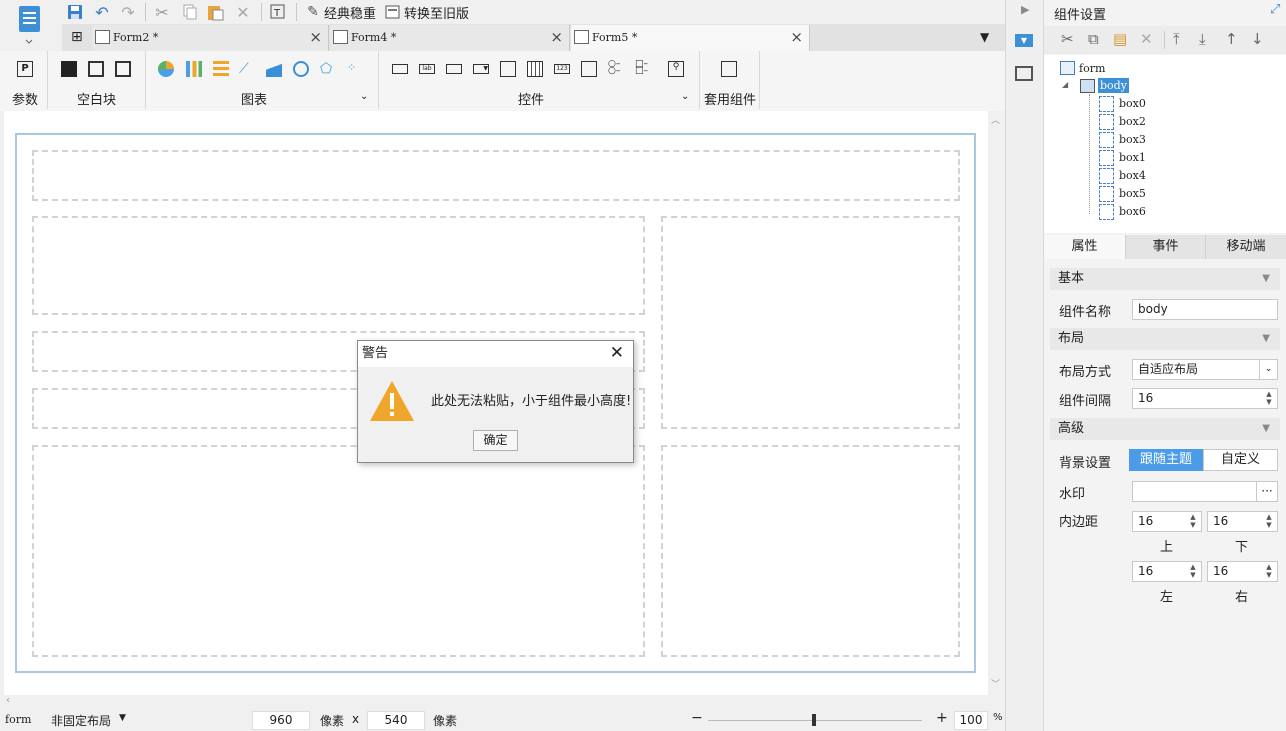 The height and width of the screenshot is (731, 1286). What do you see at coordinates (995, 119) in the screenshot?
I see `scroll-up-icon: ︿` at bounding box center [995, 119].